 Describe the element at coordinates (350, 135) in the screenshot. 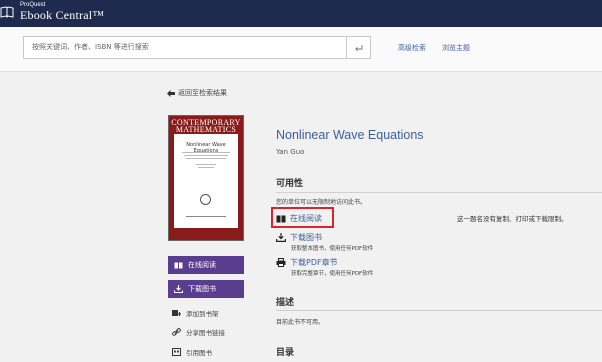

I see `book-title: Nonlinear Wave Equations` at that location.